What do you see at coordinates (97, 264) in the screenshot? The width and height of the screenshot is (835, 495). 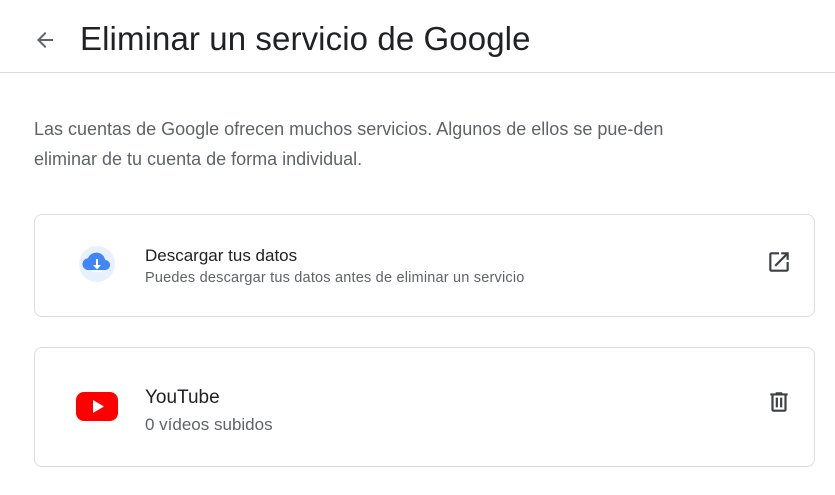 I see `cloud-download-icon` at bounding box center [97, 264].